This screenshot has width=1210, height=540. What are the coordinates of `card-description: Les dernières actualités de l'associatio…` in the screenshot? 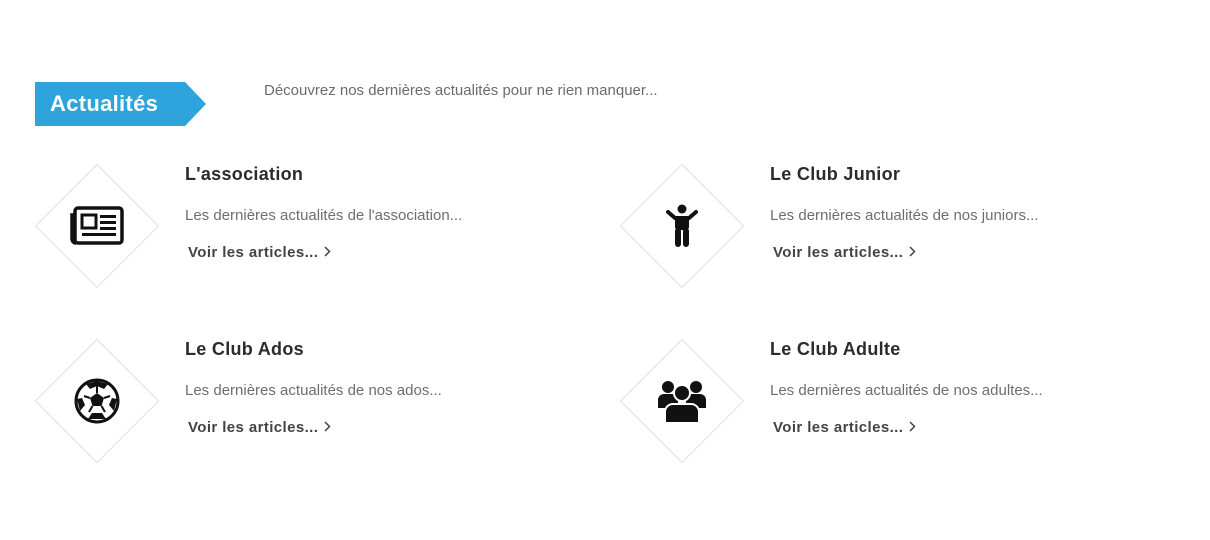 It's located at (324, 215).